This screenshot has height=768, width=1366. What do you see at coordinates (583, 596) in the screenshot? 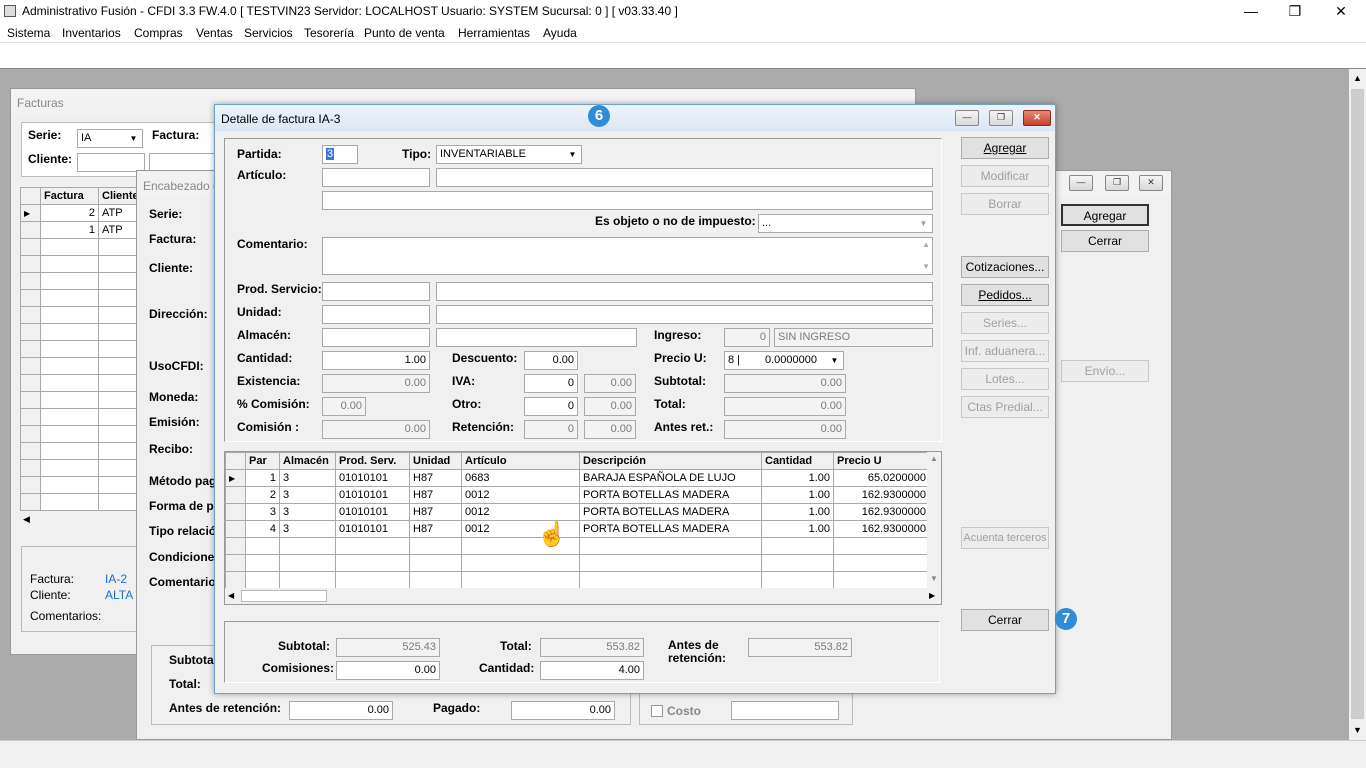
I see `detalle-grid-hscroll: ◀ ▶` at bounding box center [583, 596].